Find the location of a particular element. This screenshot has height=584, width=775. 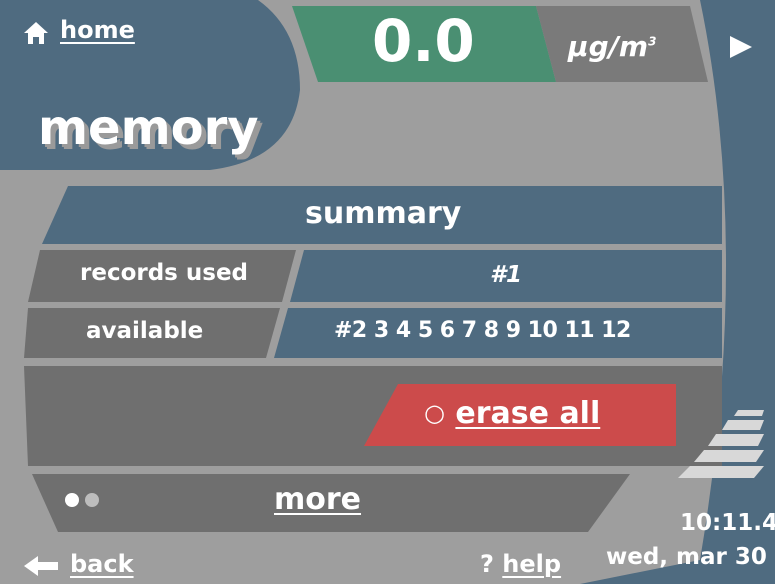

home-icon is located at coordinates (36, 33).